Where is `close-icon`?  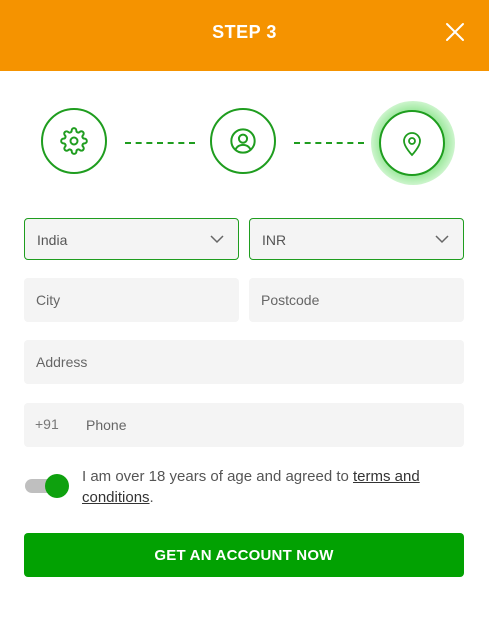
close-icon is located at coordinates (455, 32).